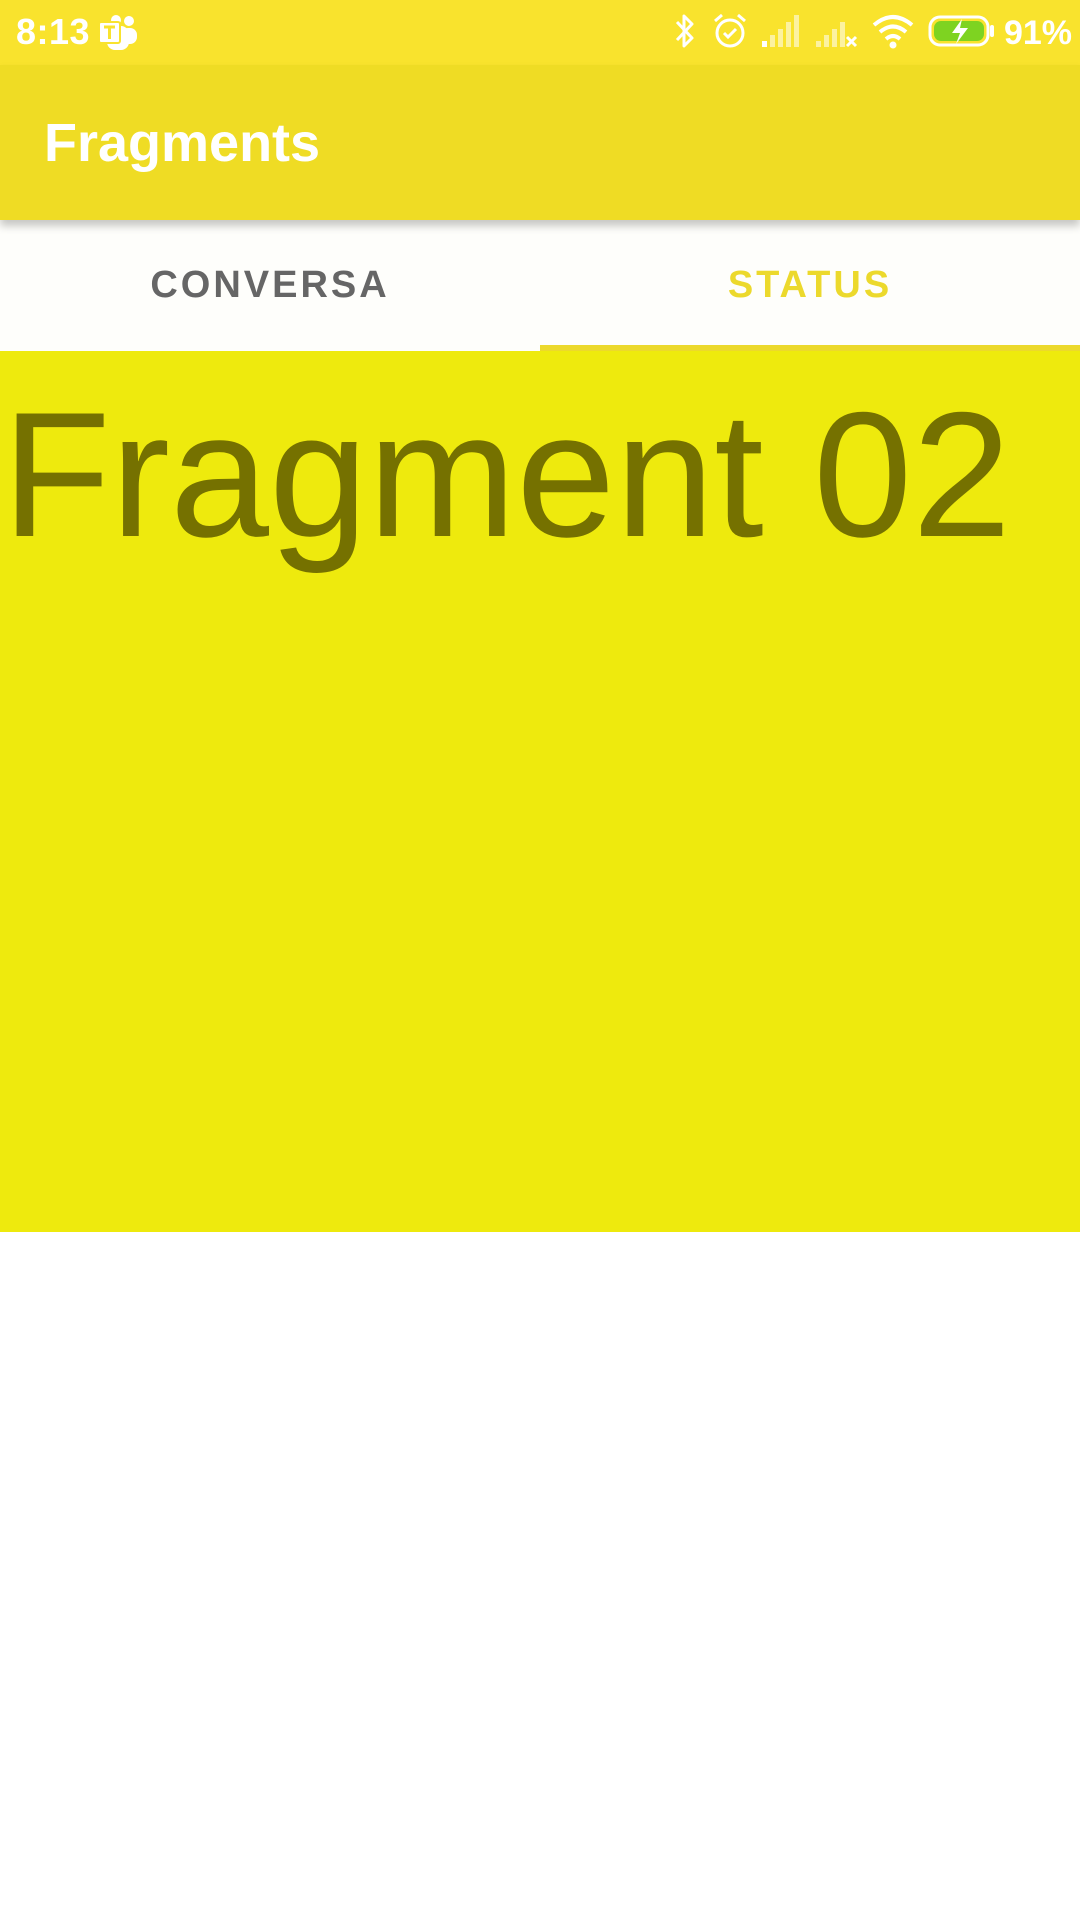 This screenshot has height=1920, width=1080. What do you see at coordinates (118, 33) in the screenshot?
I see `teams-icon` at bounding box center [118, 33].